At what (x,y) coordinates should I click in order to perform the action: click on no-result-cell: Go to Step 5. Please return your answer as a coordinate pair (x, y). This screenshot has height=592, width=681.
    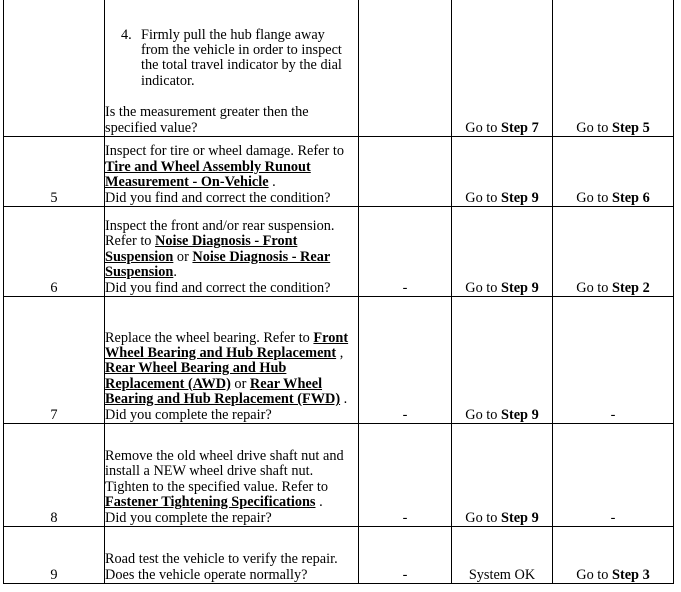
    Looking at the image, I should click on (613, 68).